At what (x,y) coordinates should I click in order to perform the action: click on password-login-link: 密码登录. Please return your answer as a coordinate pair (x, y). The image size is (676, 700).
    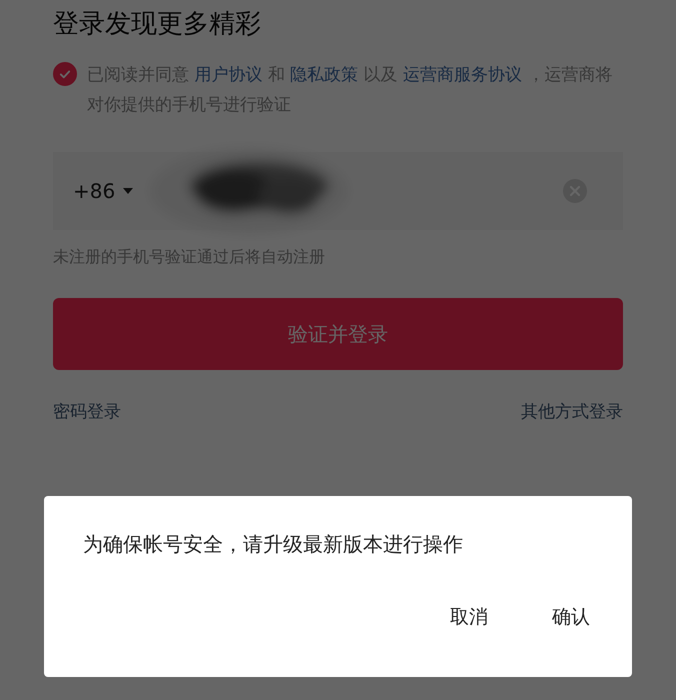
    Looking at the image, I should click on (87, 412).